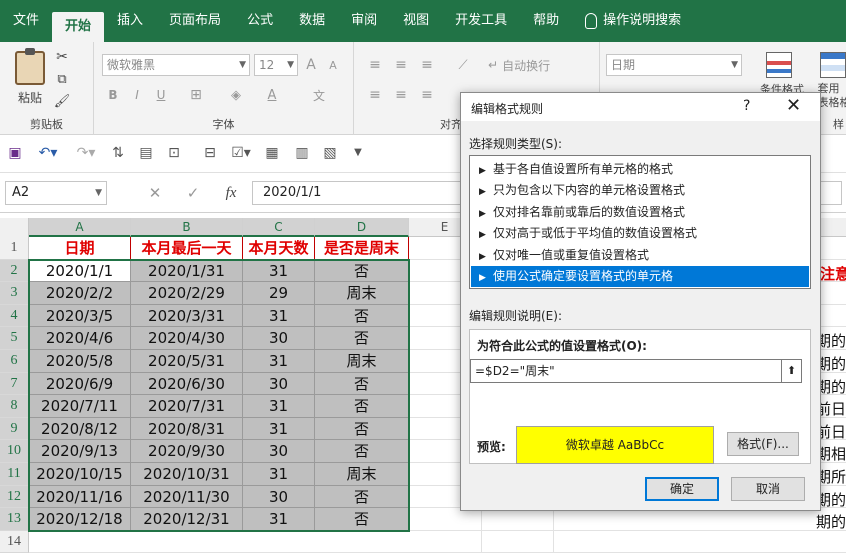 This screenshot has width=846, height=557. I want to click on table-cell: 29, so click(279, 293).